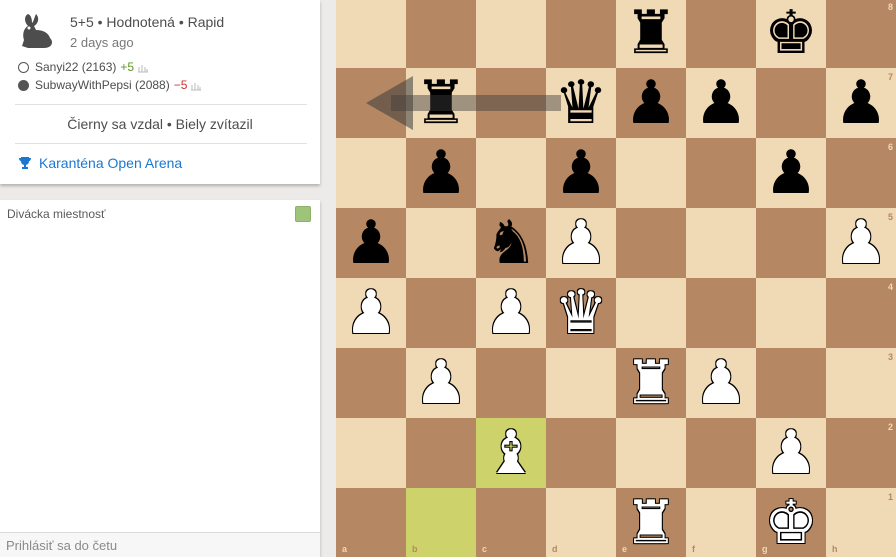 This screenshot has height=557, width=896. Describe the element at coordinates (180, 85) in the screenshot. I see `player-black-diff: −5` at that location.